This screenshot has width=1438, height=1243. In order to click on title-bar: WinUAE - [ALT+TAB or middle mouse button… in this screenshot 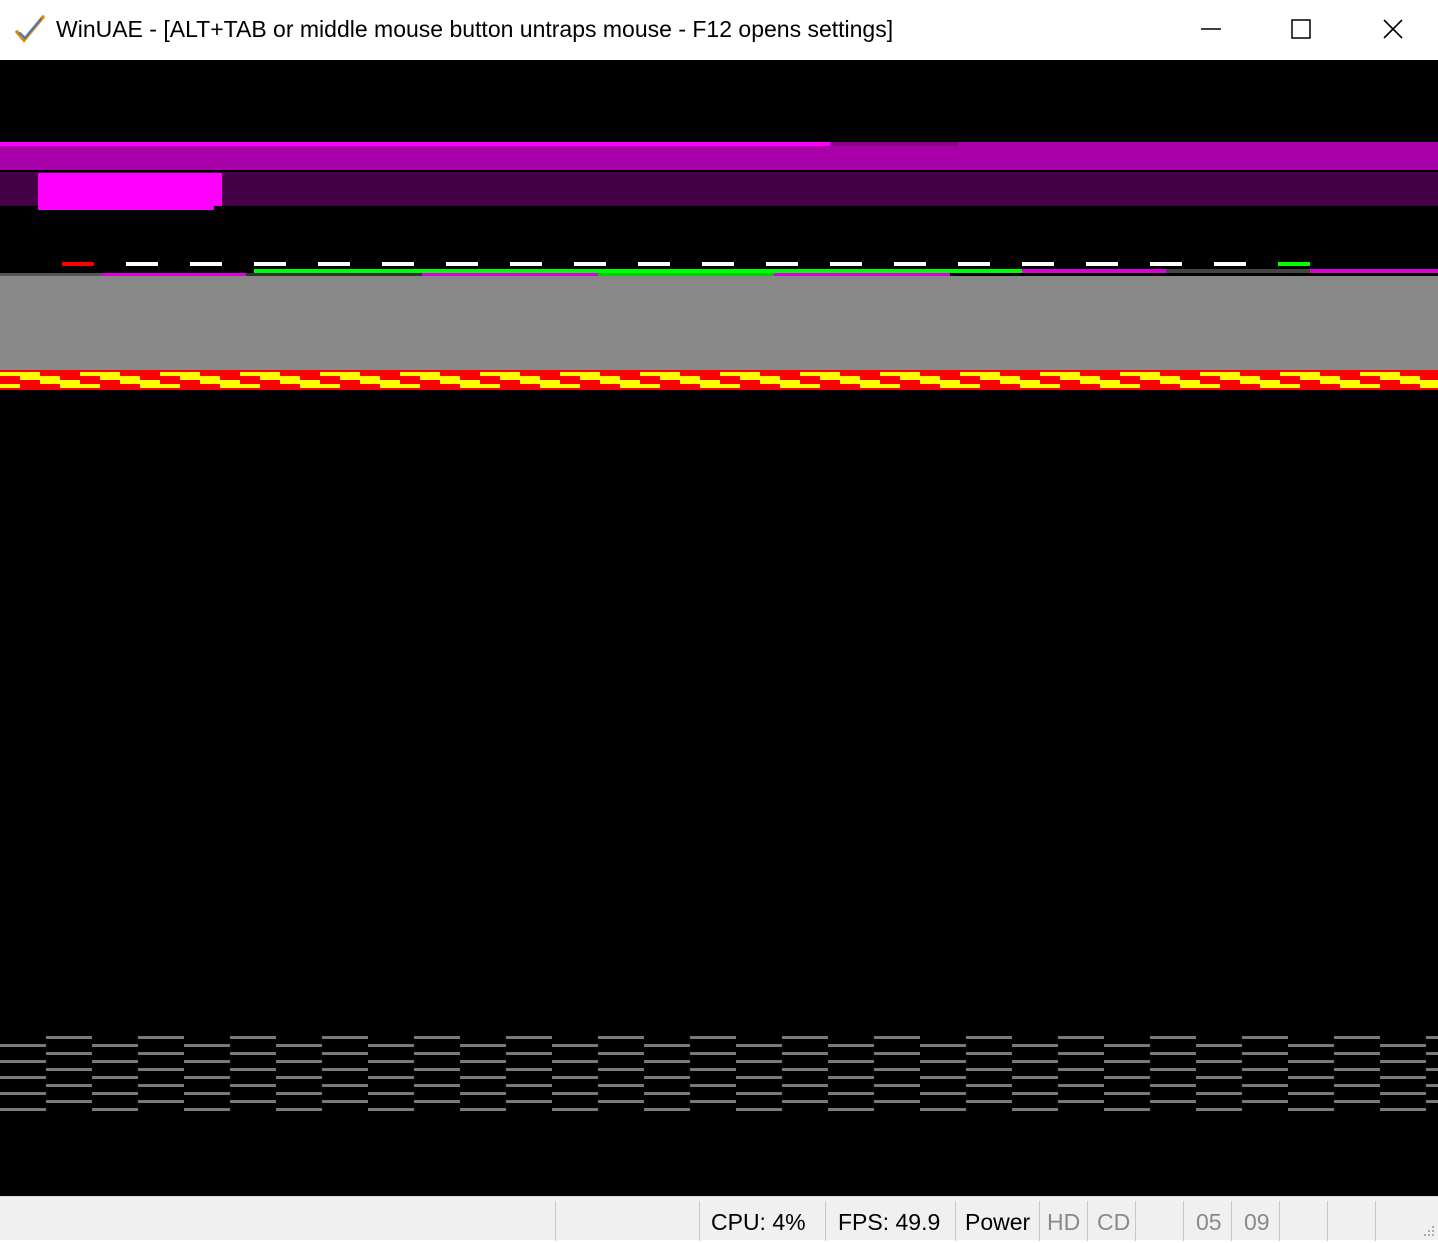, I will do `click(719, 30)`.